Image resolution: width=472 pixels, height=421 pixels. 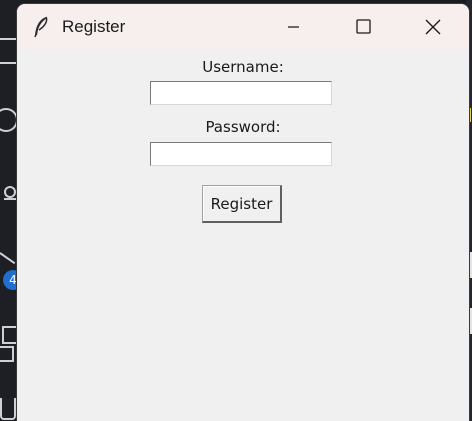 What do you see at coordinates (242, 204) in the screenshot?
I see `register-button: Register` at bounding box center [242, 204].